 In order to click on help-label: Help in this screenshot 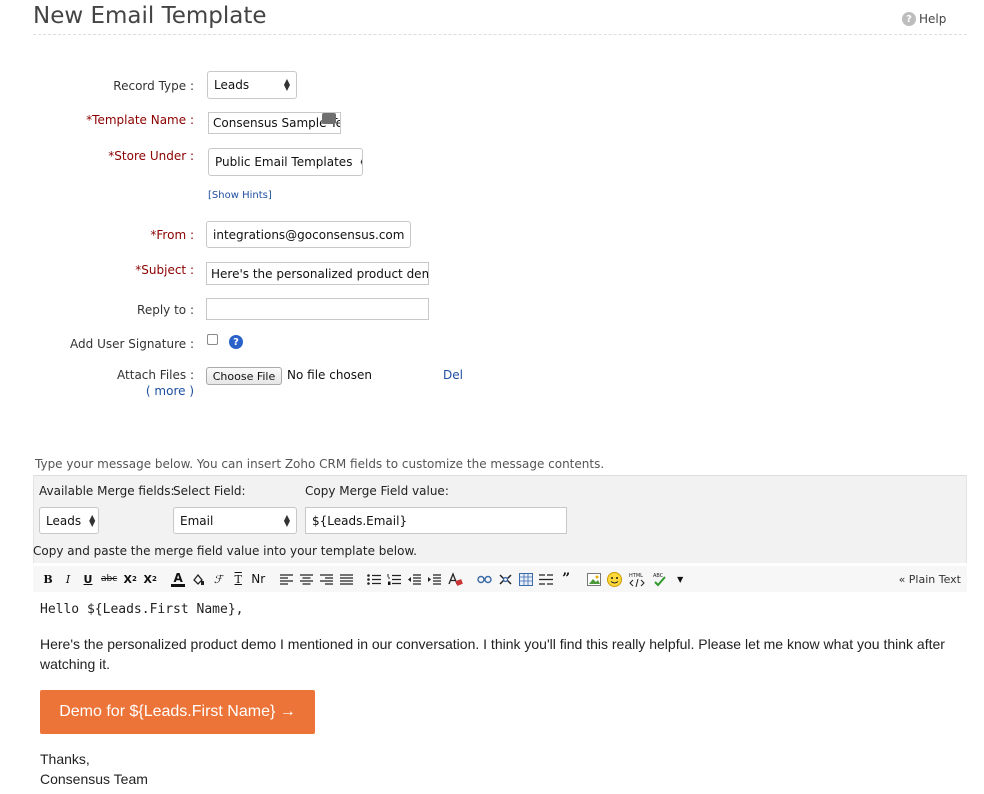, I will do `click(933, 19)`.